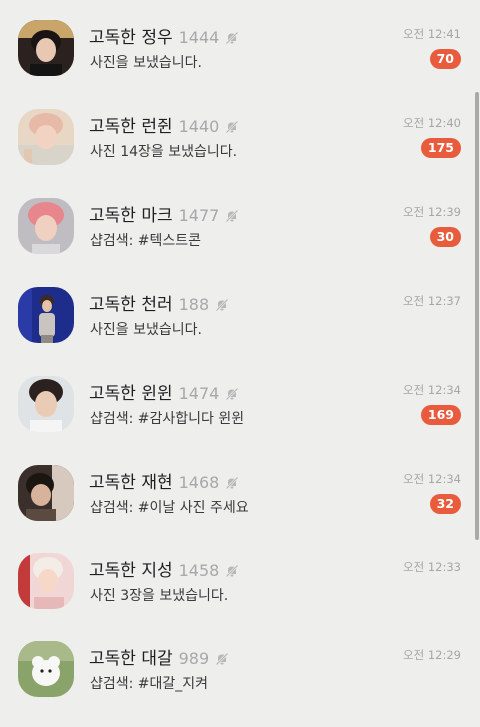 This screenshot has width=480, height=727. I want to click on last-message-preview: 사진 3장을 보냈습니다., so click(159, 596).